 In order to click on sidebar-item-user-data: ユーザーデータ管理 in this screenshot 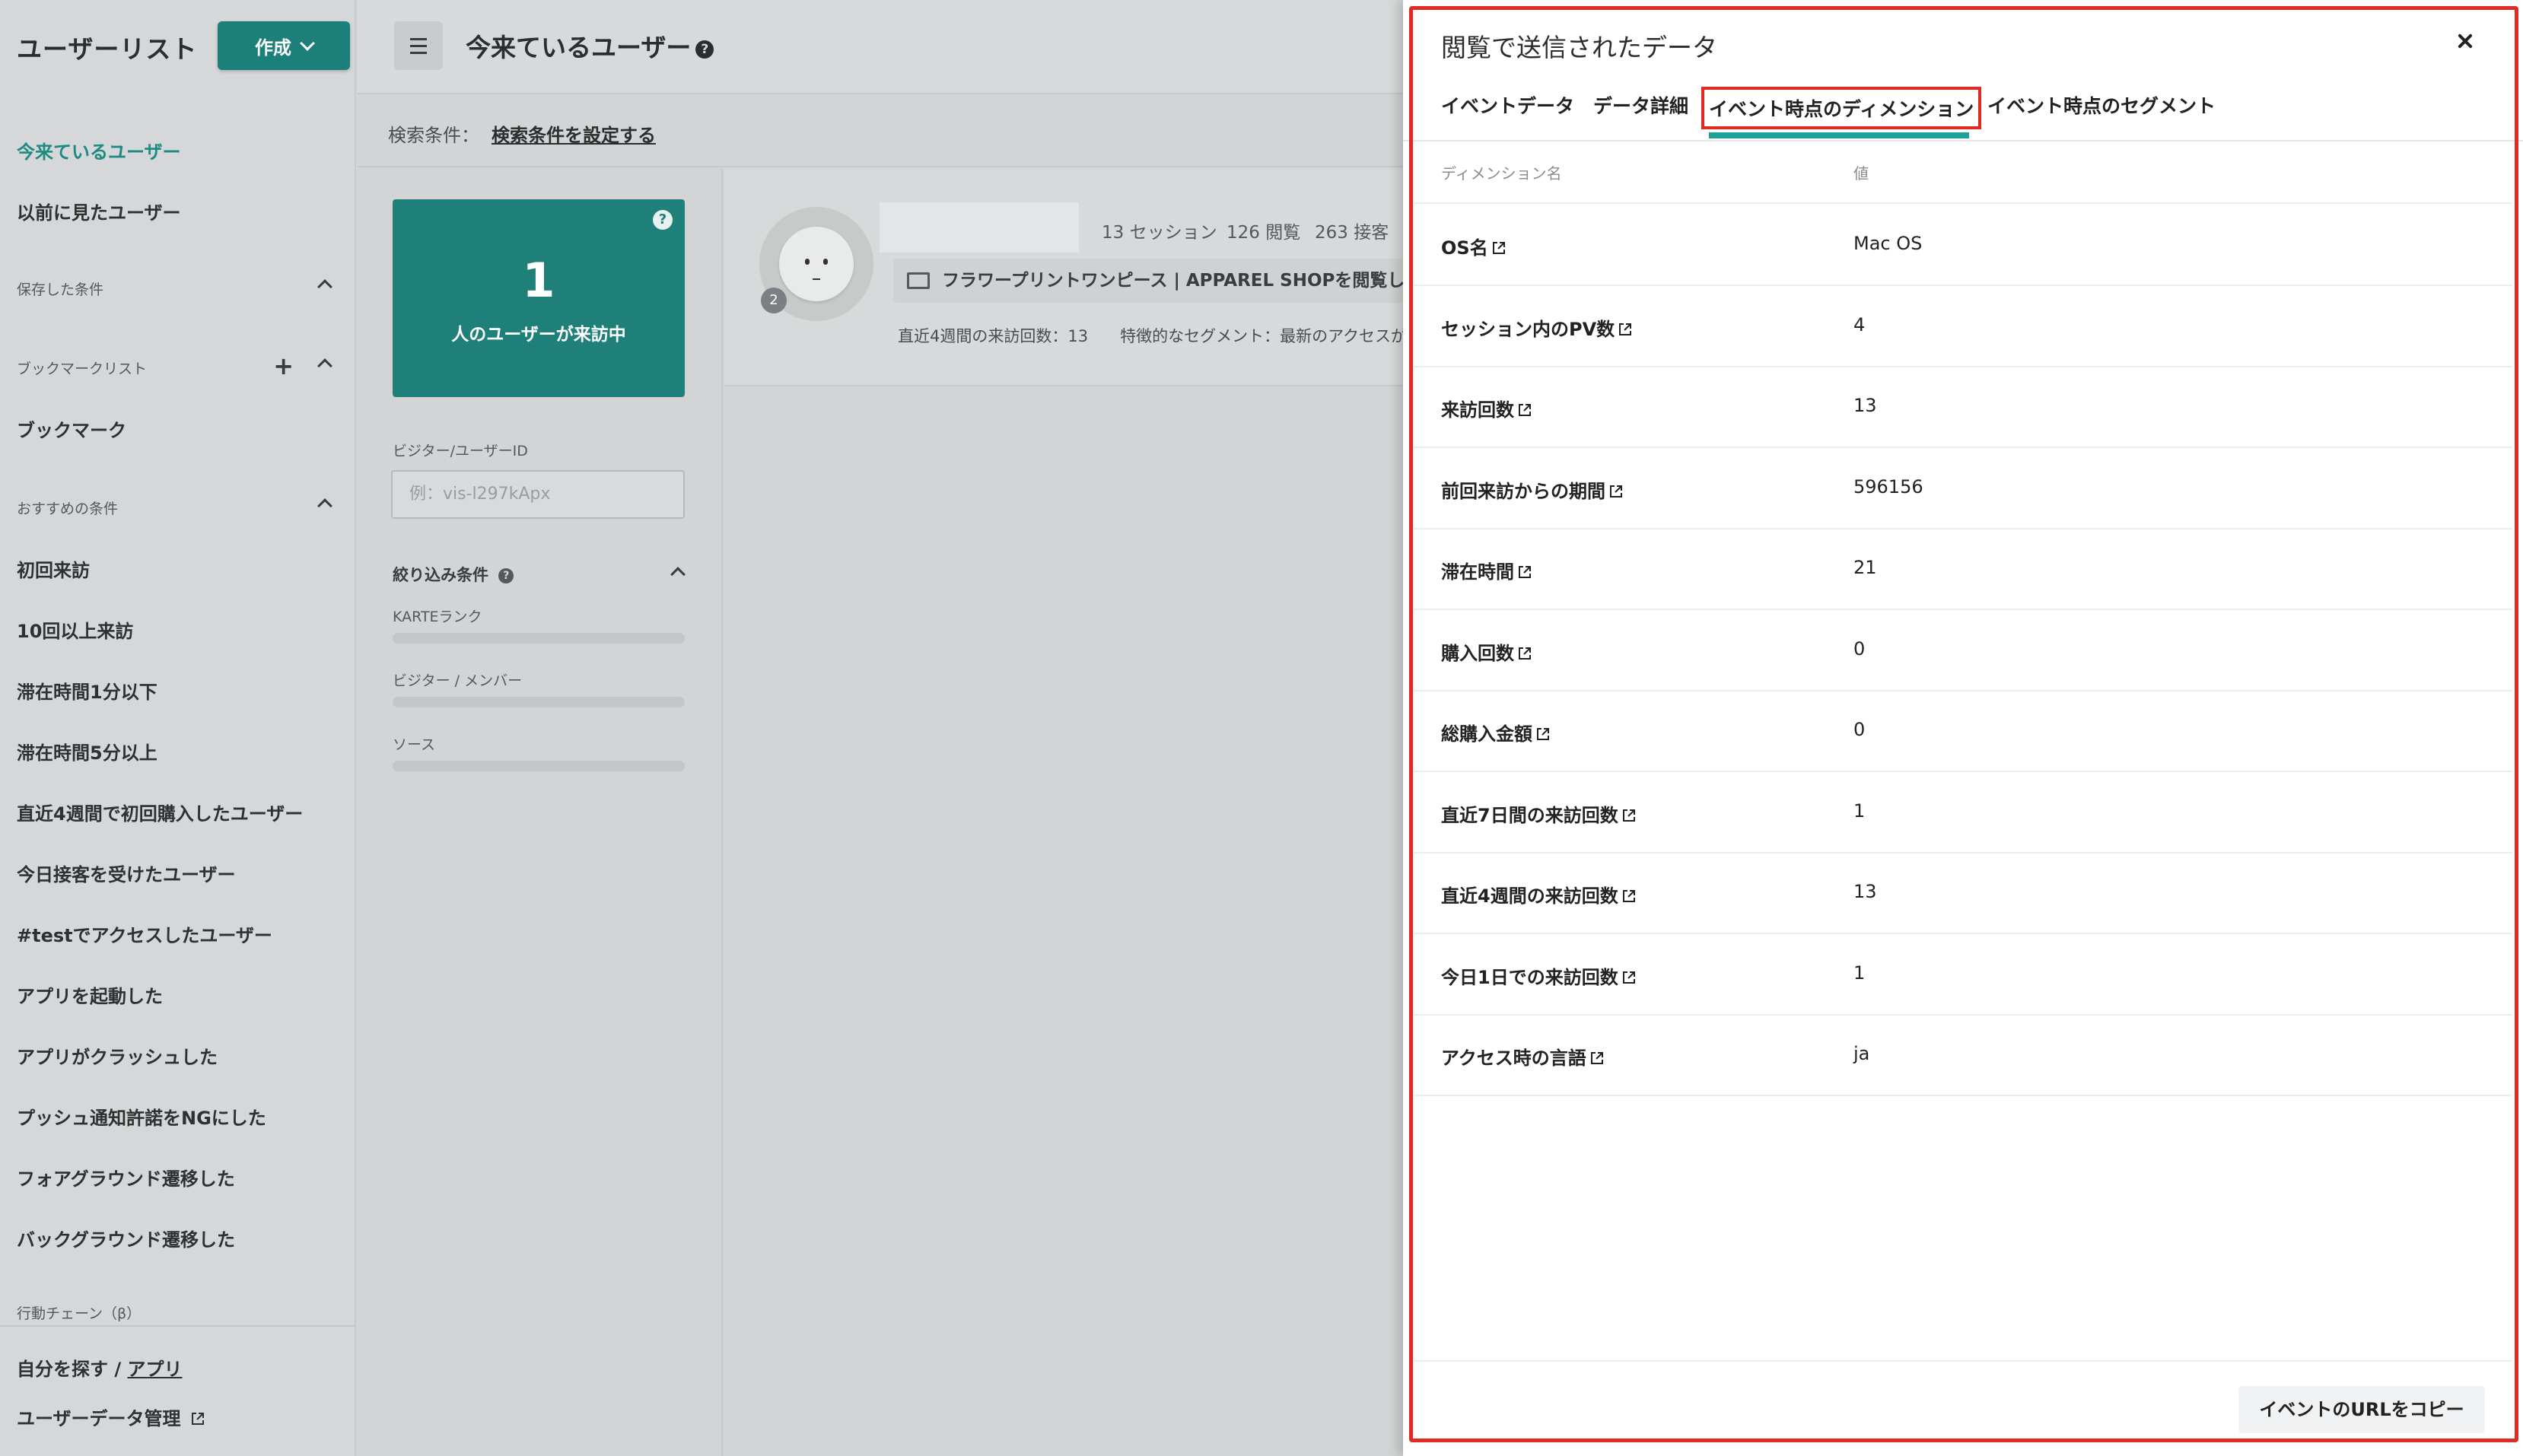, I will do `click(111, 1417)`.